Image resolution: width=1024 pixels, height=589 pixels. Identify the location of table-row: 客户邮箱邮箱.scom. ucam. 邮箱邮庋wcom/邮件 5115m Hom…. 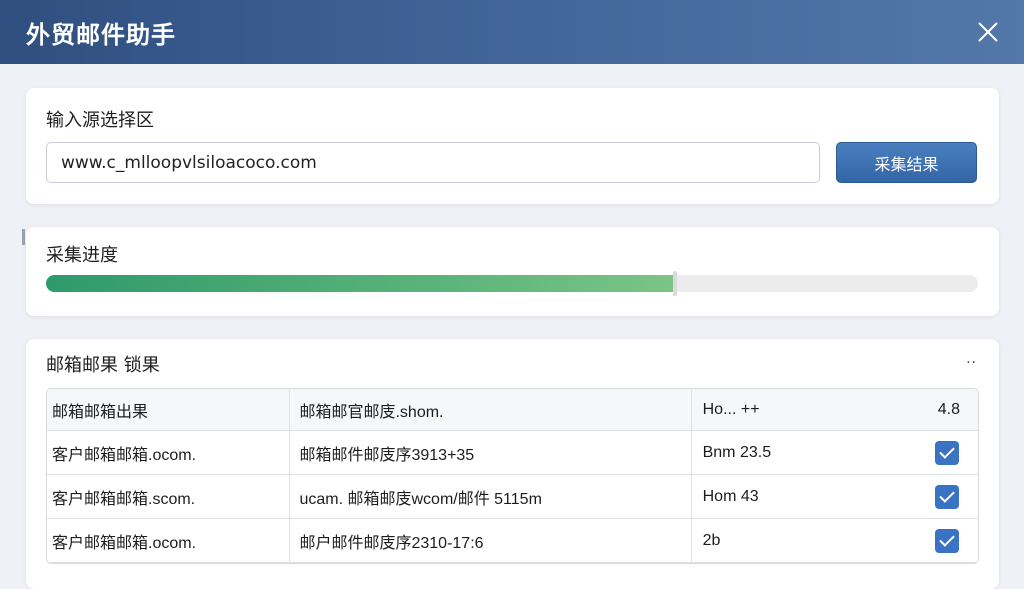
(512, 497).